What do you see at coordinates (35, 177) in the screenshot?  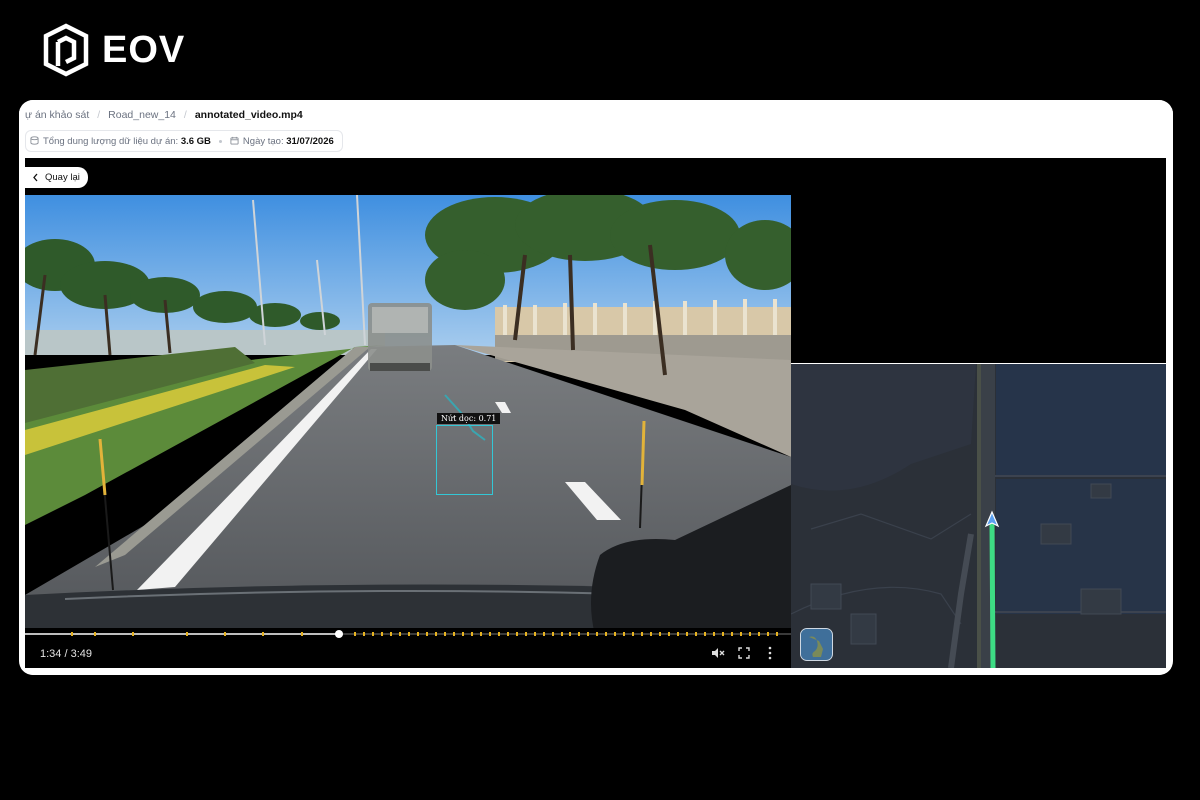 I see `chevron-left-icon` at bounding box center [35, 177].